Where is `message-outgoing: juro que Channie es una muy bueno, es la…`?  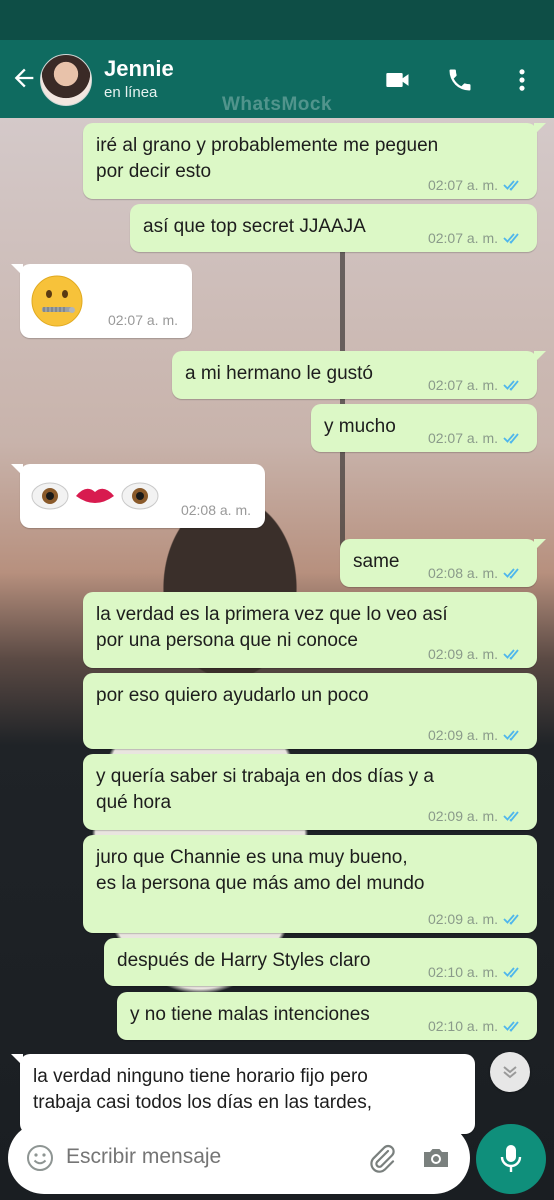
message-outgoing: juro que Channie es una muy bueno, es la… is located at coordinates (310, 884).